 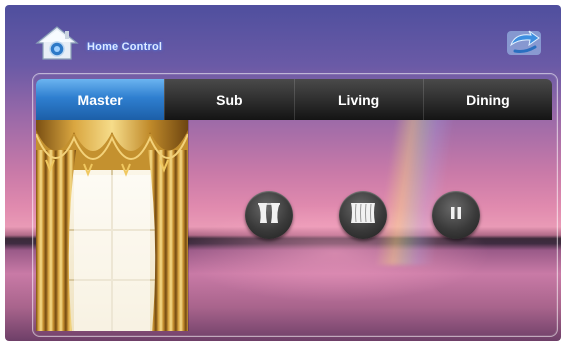 I want to click on close-curtain-button, so click(x=363, y=215).